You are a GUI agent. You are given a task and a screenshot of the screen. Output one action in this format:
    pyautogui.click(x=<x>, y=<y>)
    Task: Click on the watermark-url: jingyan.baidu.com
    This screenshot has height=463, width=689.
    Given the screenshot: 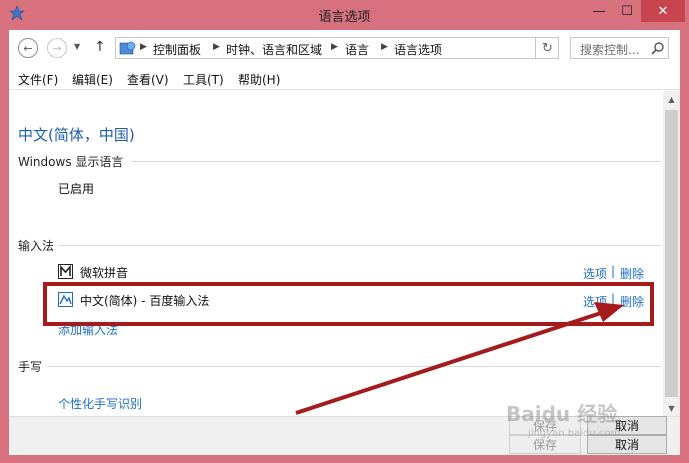 What is the action you would take?
    pyautogui.click(x=574, y=433)
    